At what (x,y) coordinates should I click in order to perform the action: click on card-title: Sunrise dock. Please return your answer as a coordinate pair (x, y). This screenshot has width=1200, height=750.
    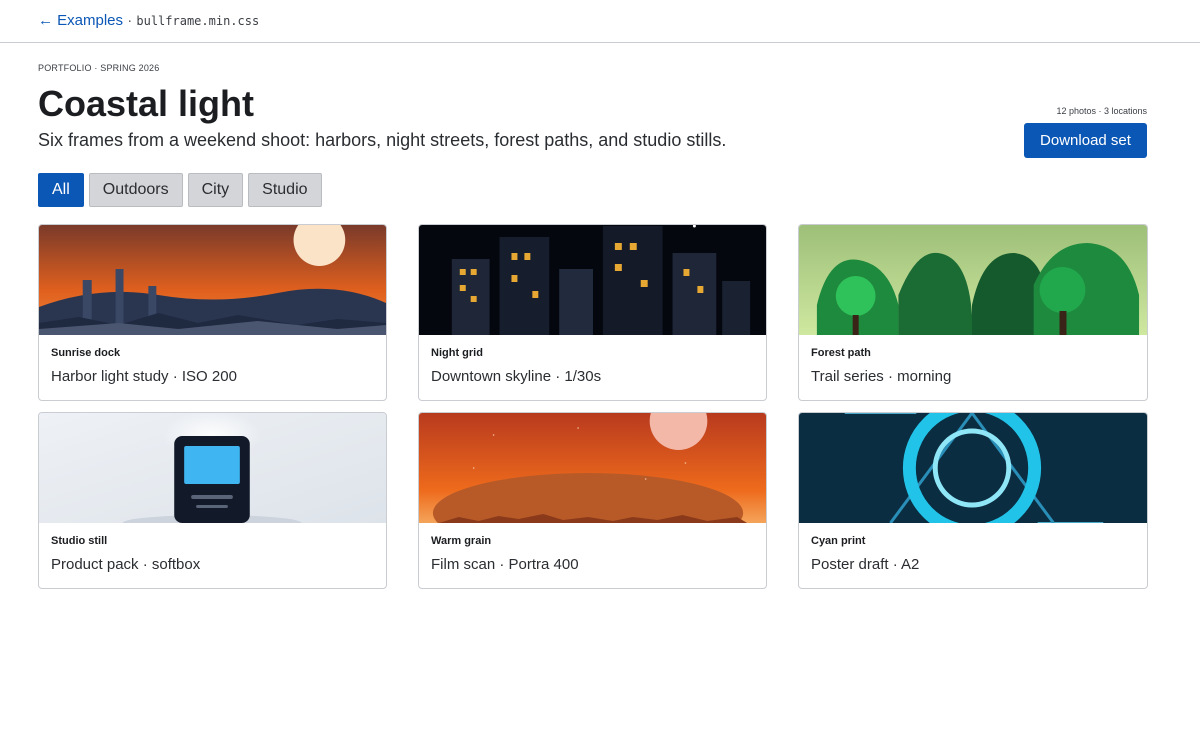
    Looking at the image, I should click on (86, 353).